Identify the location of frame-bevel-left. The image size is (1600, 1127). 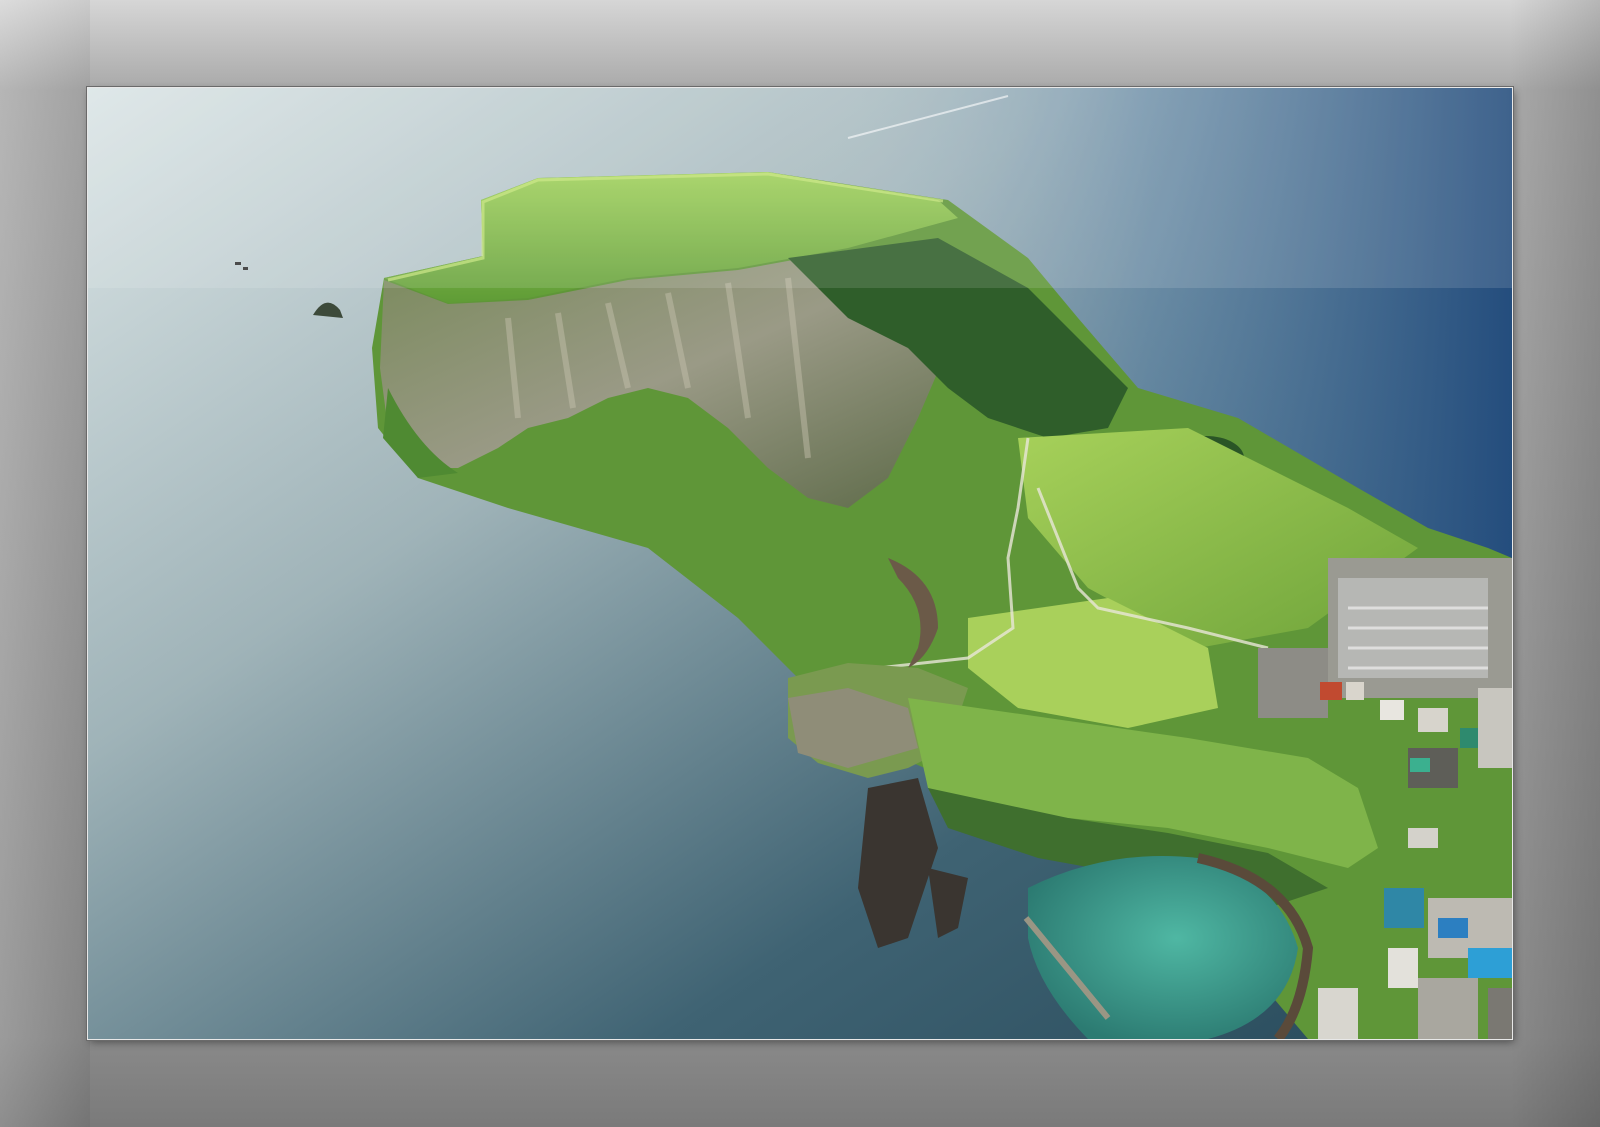
(45, 563).